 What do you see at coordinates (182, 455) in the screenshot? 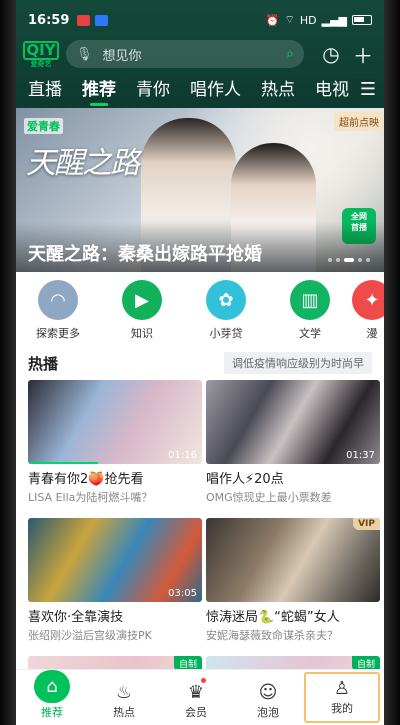
I see `video-duration: 01:16` at bounding box center [182, 455].